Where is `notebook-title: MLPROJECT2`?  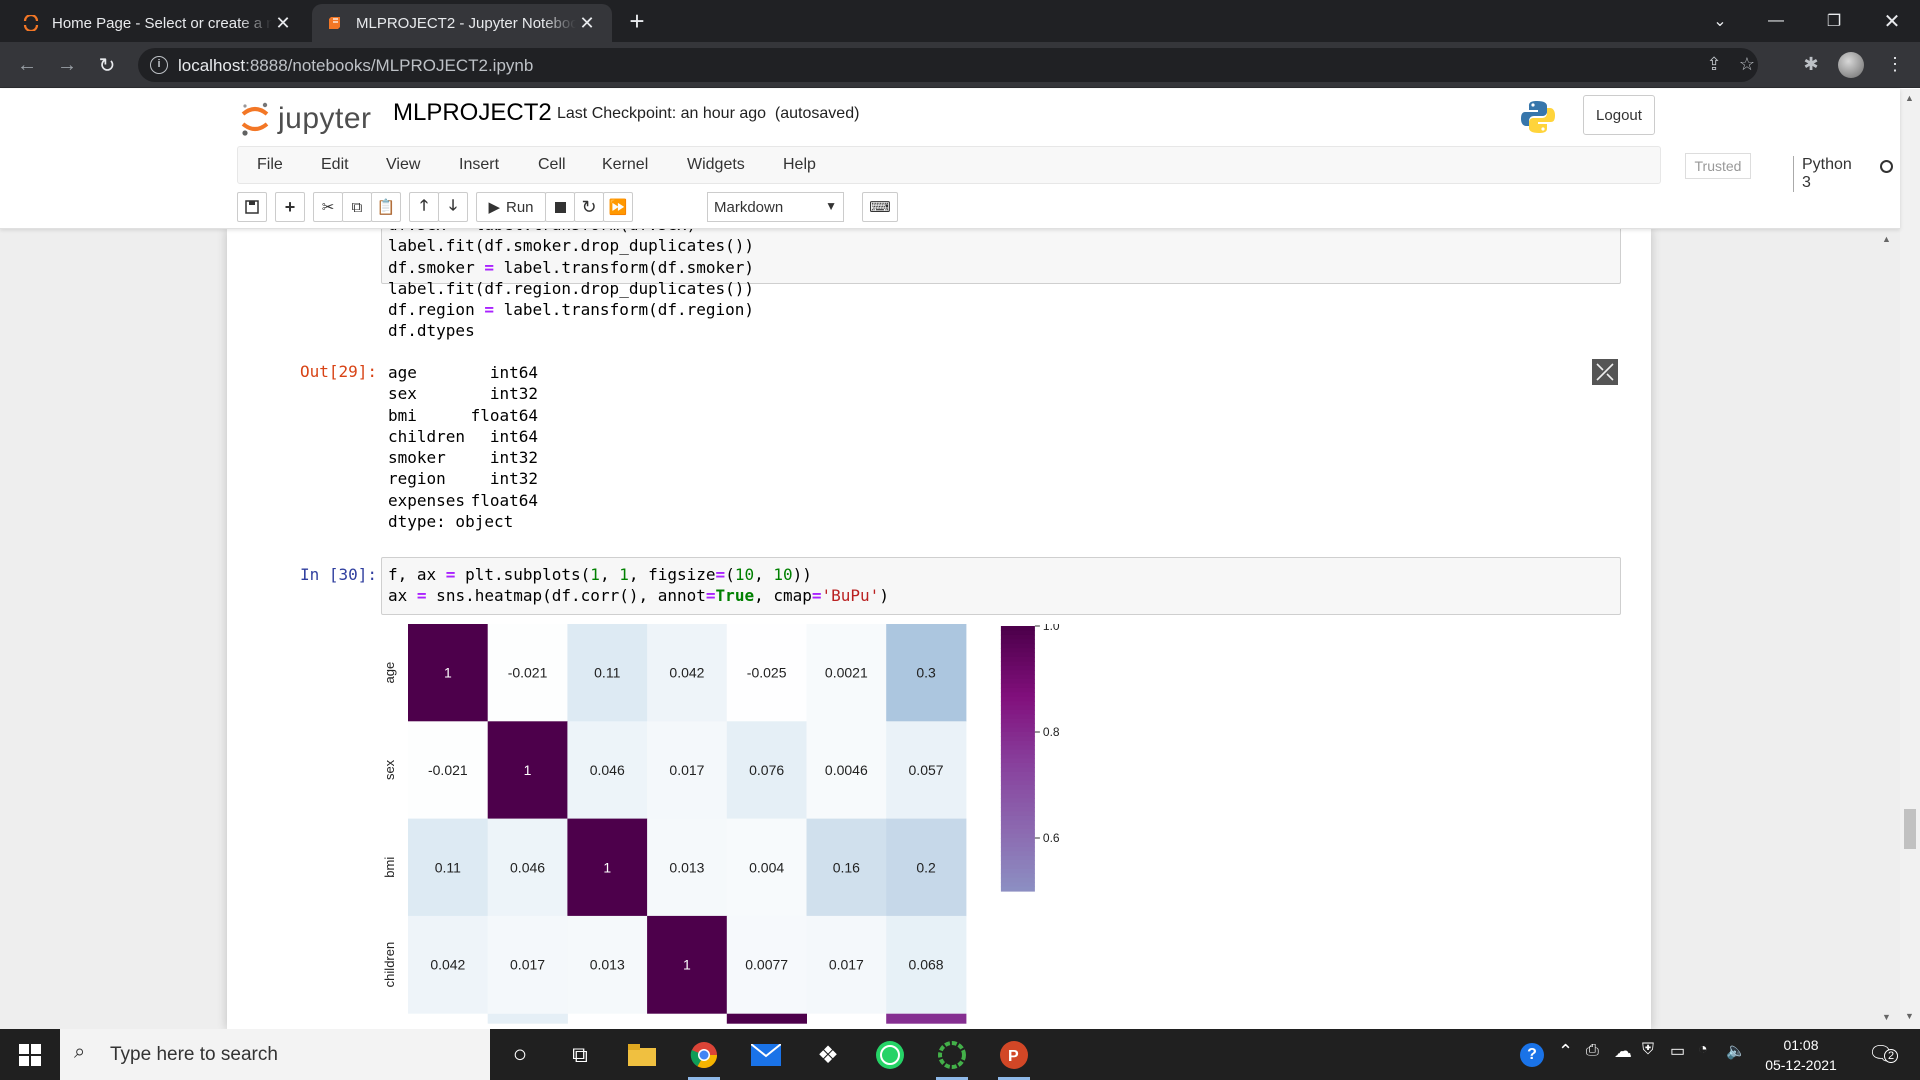
notebook-title: MLPROJECT2 is located at coordinates (472, 113).